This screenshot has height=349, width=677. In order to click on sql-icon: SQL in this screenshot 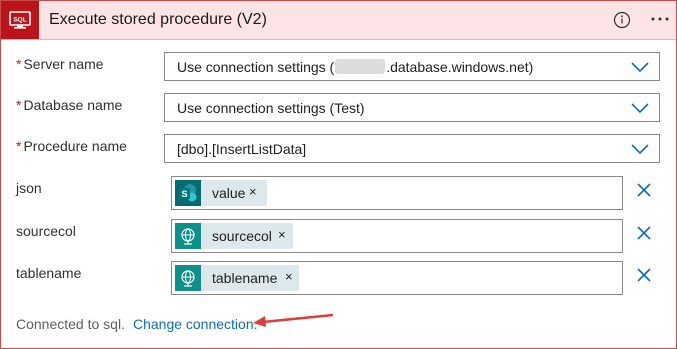, I will do `click(20, 20)`.